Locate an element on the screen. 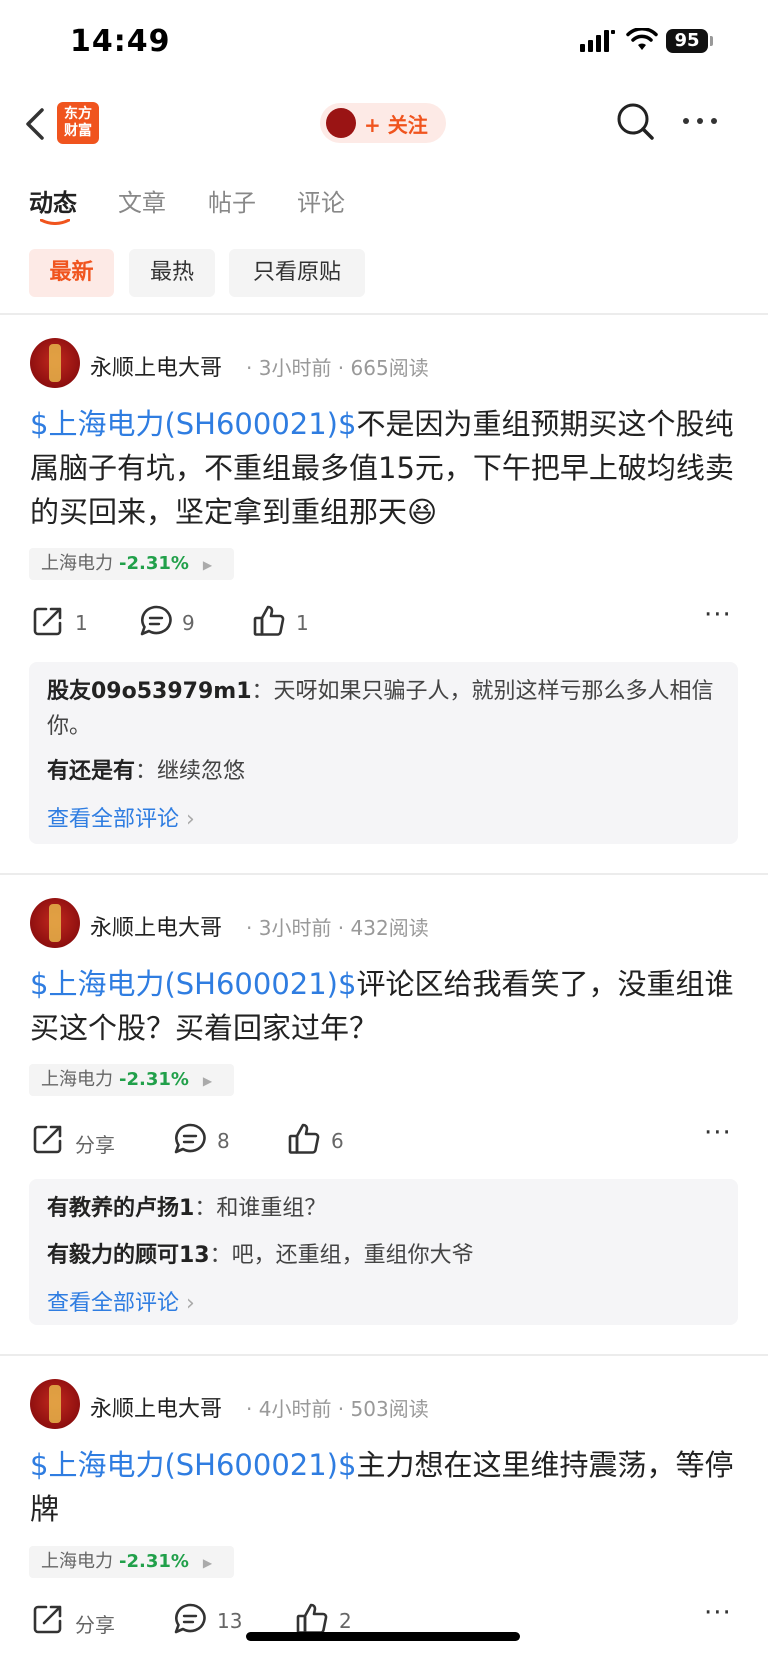  status-time: 14:49 is located at coordinates (120, 41).